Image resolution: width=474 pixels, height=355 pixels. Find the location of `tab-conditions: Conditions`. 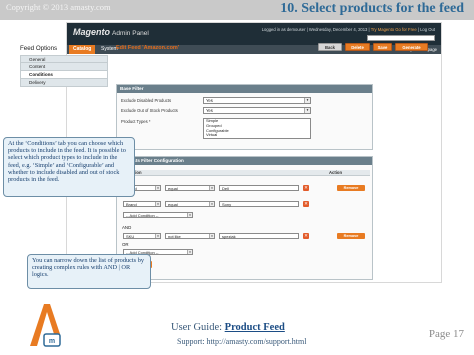

tab-conditions: Conditions is located at coordinates (64, 75).